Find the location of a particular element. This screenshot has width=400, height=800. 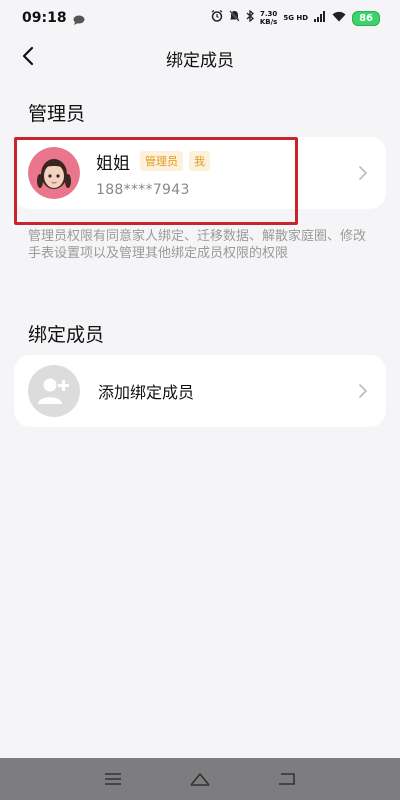

home-icon is located at coordinates (200, 779).